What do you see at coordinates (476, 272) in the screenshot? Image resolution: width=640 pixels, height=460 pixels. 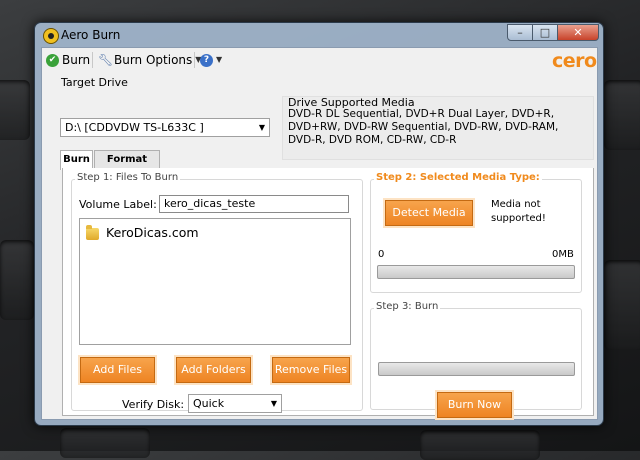 I see `capacity-progress-bar` at bounding box center [476, 272].